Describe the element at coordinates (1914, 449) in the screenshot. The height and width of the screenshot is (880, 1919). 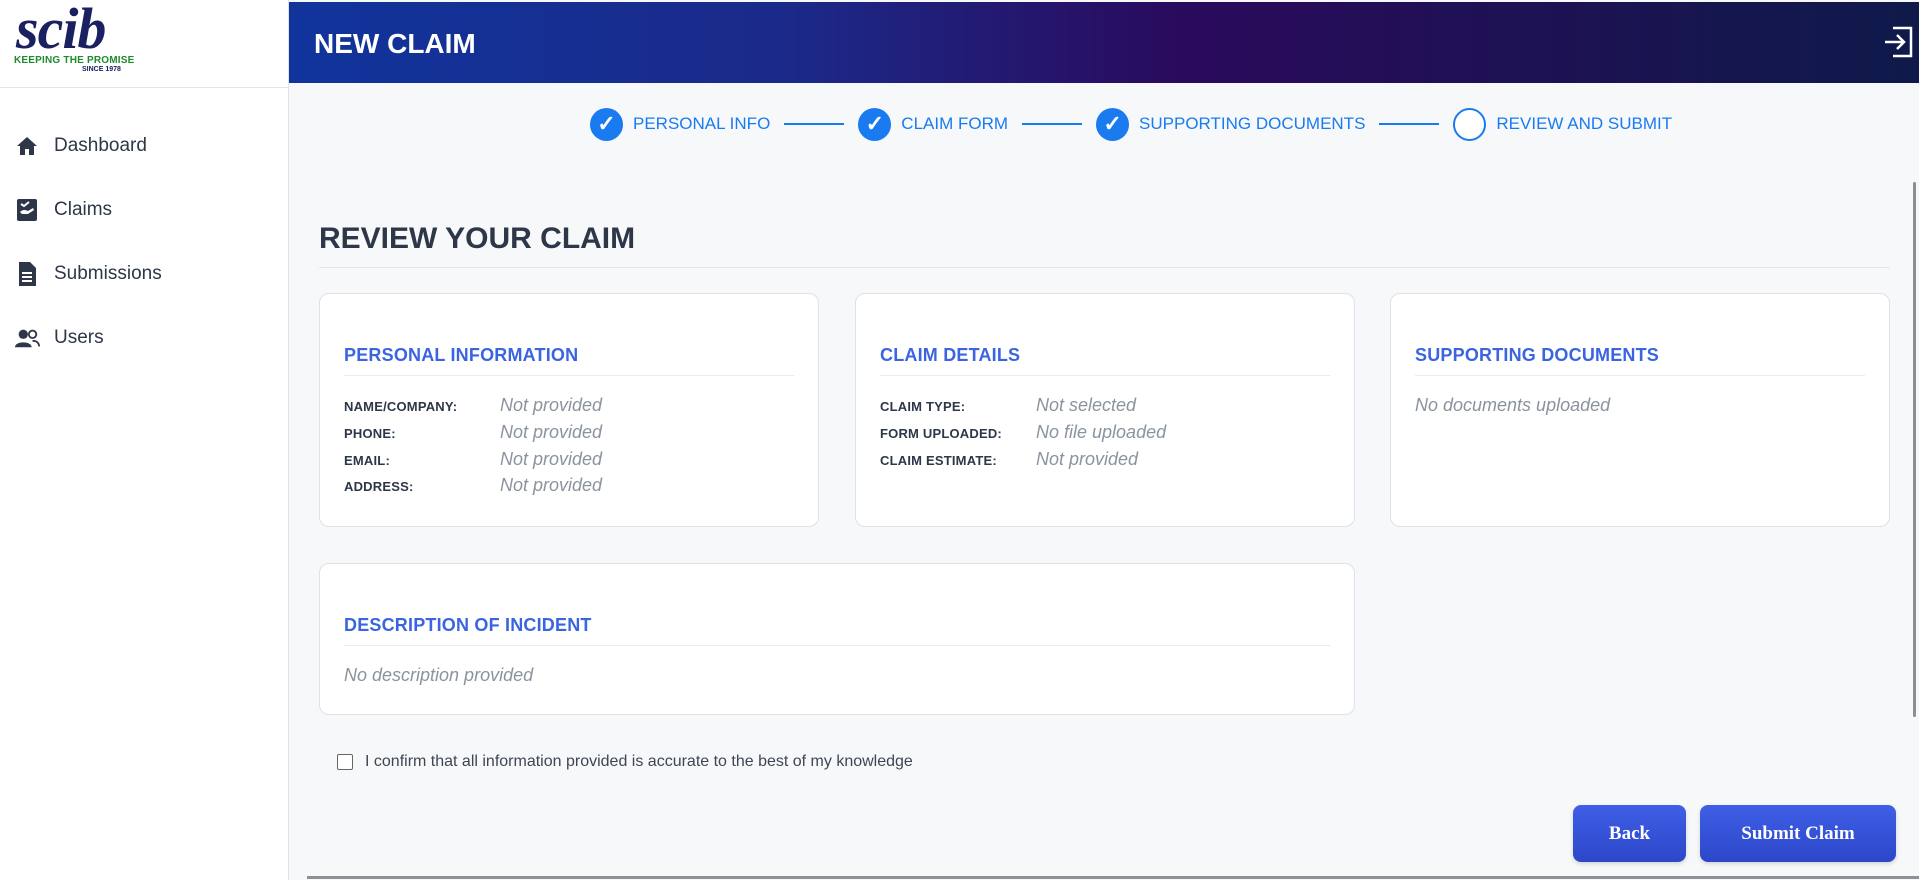
I see `scrollbar` at that location.